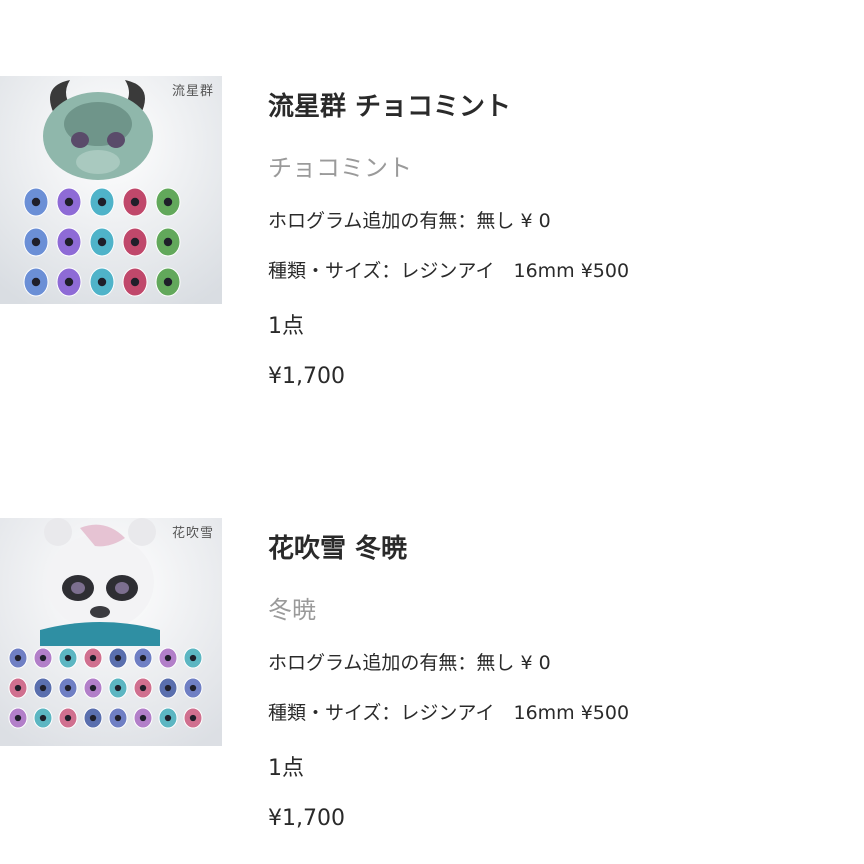 Image resolution: width=864 pixels, height=864 pixels. What do you see at coordinates (192, 533) in the screenshot?
I see `thumbnail-caption: 花吹雪` at bounding box center [192, 533].